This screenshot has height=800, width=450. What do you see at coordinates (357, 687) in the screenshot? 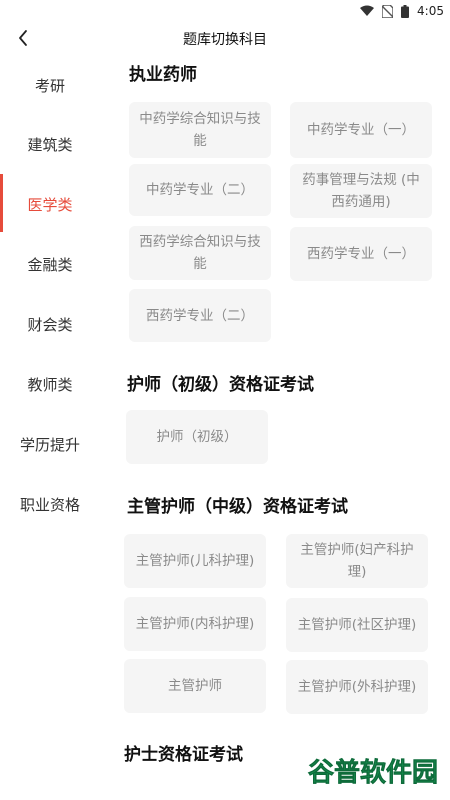
I see `subject-chip: 主管护师(外科护理)` at bounding box center [357, 687].